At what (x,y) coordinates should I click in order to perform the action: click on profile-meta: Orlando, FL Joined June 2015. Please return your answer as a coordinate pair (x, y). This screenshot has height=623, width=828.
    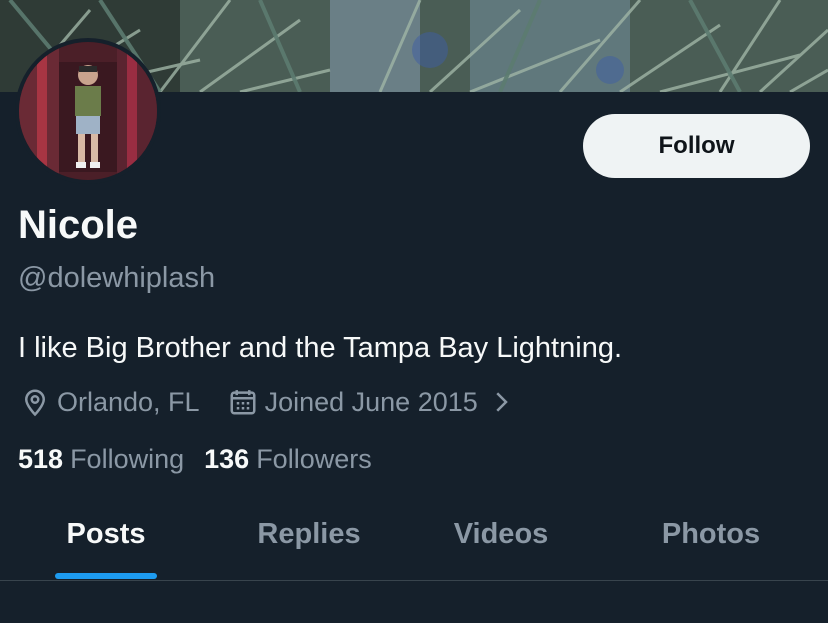
    Looking at the image, I should click on (268, 402).